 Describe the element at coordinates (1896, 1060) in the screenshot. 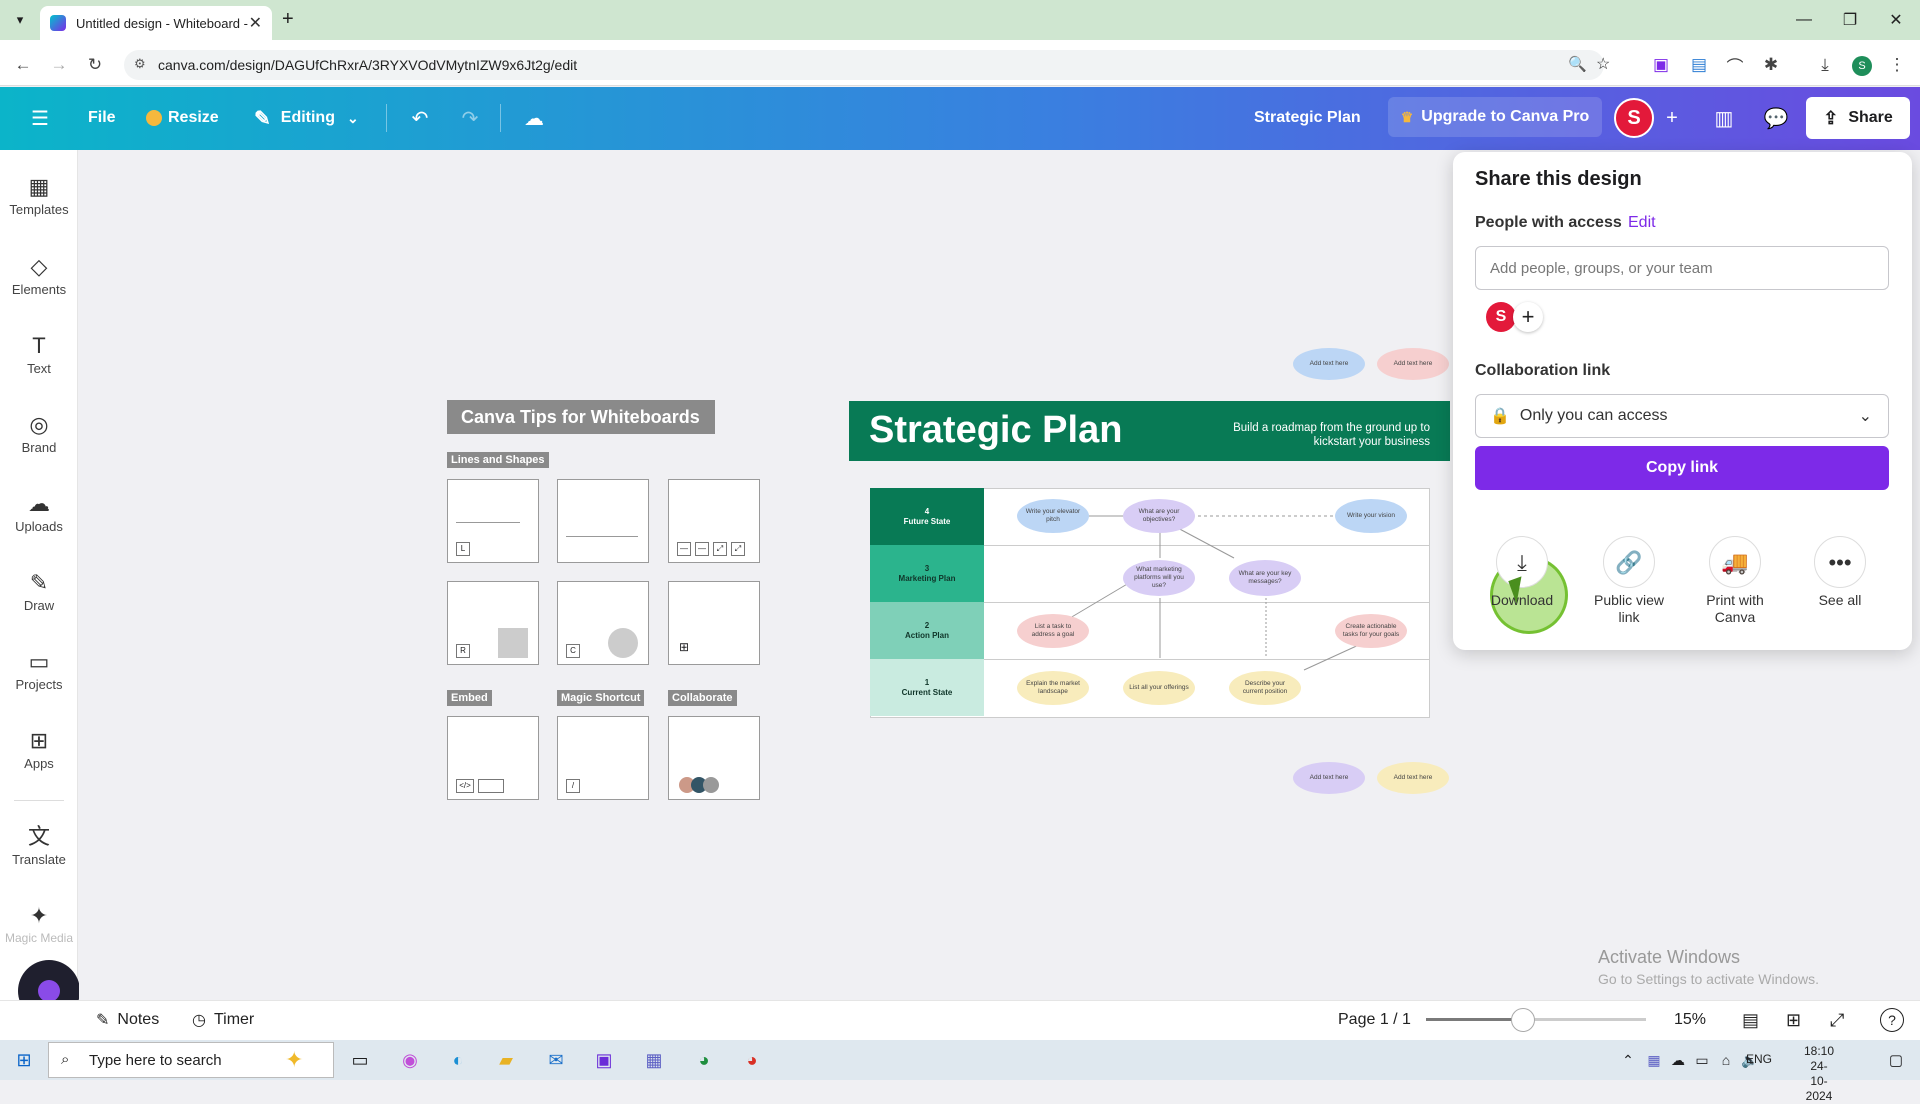

I see `notifications-icon: ▢` at that location.